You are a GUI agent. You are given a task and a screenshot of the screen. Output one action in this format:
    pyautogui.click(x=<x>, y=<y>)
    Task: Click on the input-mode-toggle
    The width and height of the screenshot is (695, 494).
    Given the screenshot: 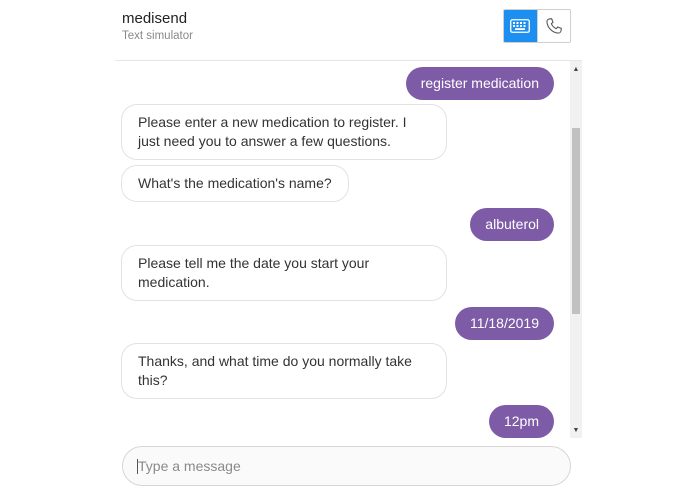 What is the action you would take?
    pyautogui.click(x=537, y=26)
    